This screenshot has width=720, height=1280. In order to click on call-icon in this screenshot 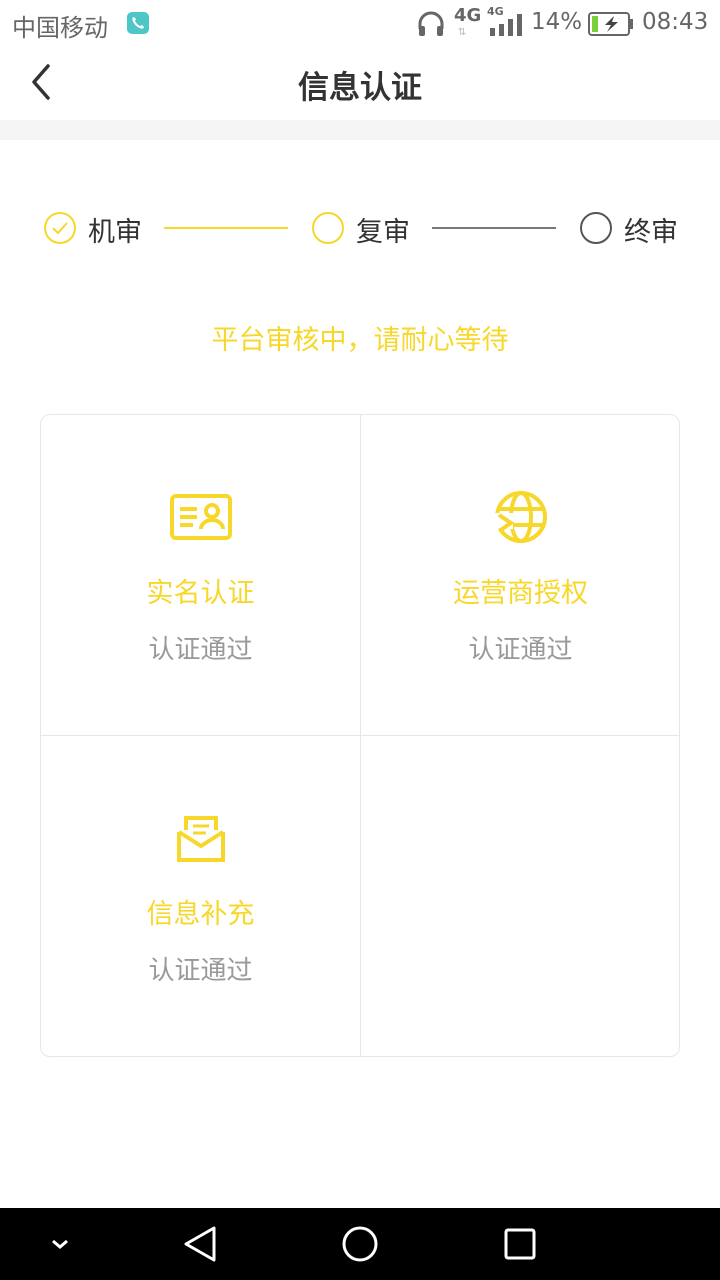, I will do `click(138, 23)`.